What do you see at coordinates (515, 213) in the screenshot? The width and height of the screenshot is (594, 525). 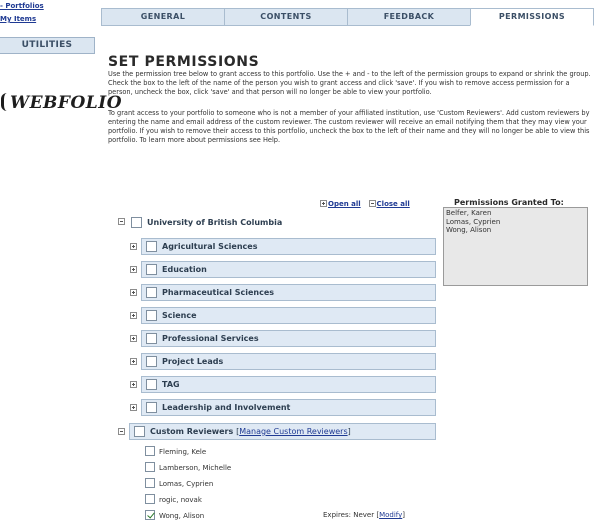 I see `granted-name: Belfer, Karen` at bounding box center [515, 213].